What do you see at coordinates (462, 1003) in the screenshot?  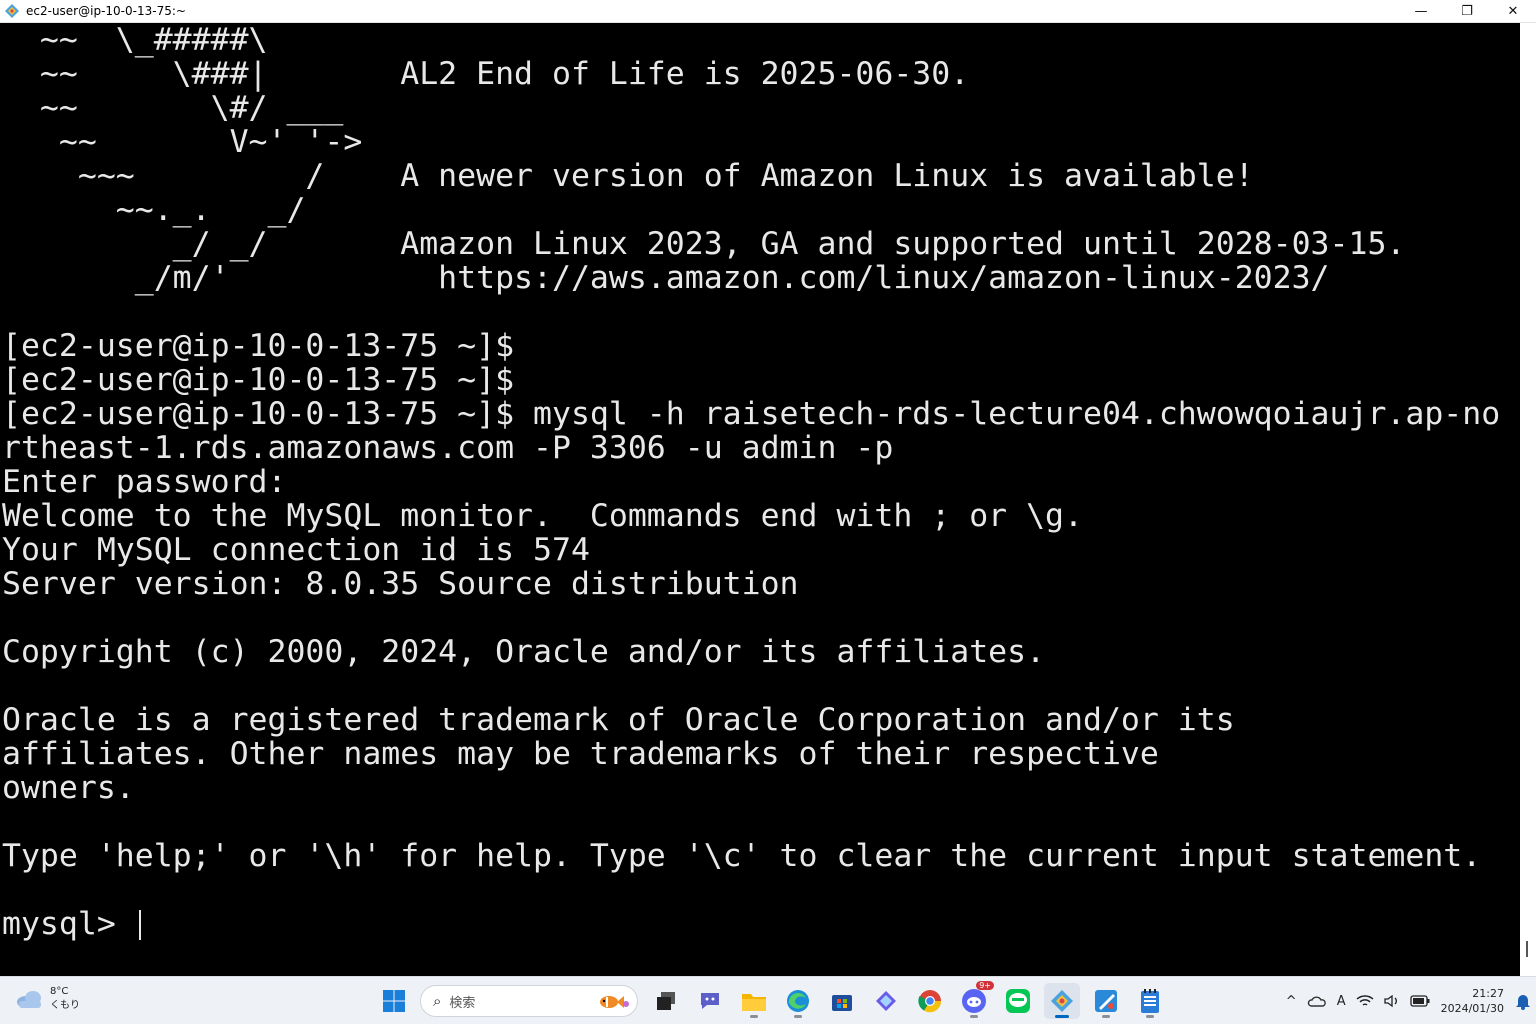 I see `search-placeholder: 検索` at bounding box center [462, 1003].